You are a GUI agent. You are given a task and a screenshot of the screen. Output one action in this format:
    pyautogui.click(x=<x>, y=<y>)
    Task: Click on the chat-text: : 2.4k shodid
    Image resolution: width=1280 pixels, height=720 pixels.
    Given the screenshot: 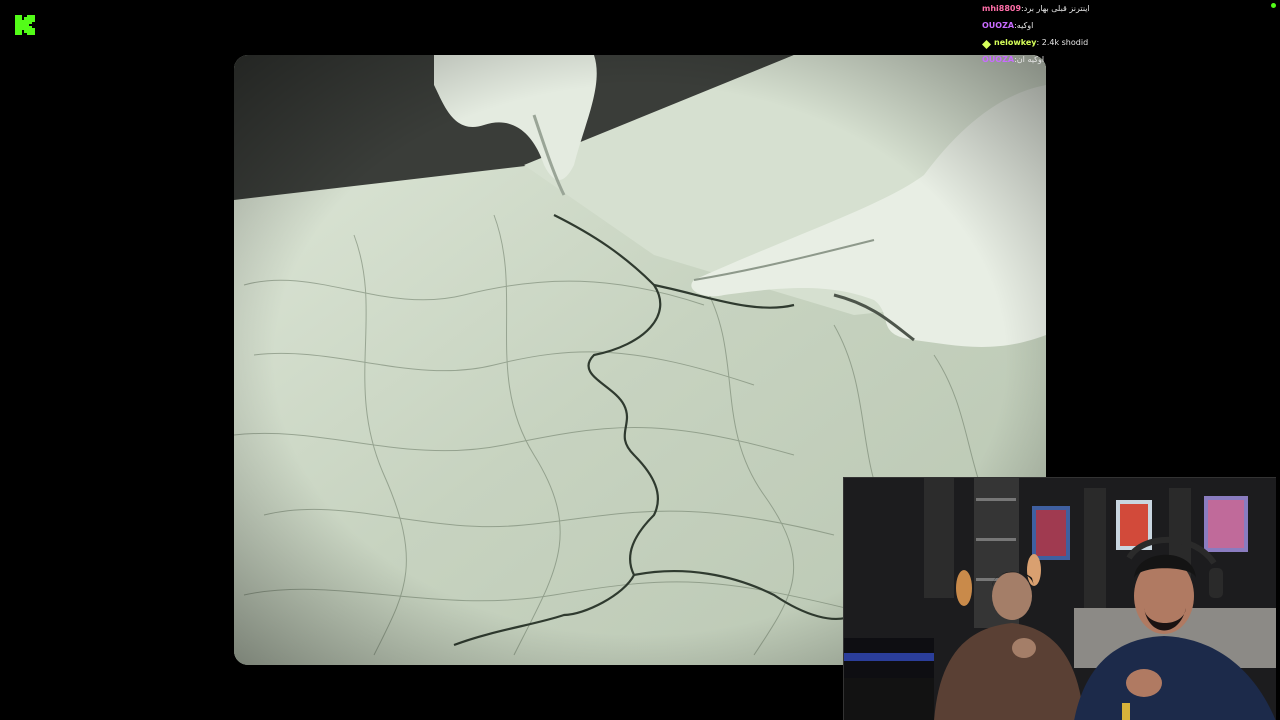 What is the action you would take?
    pyautogui.click(x=1062, y=42)
    